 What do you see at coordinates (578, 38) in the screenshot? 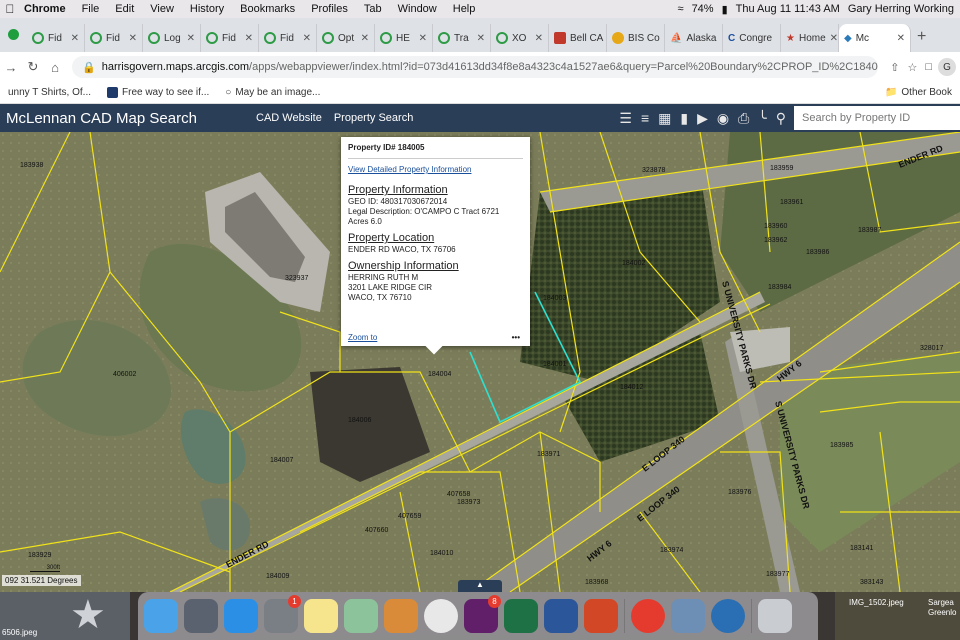
I see `browser-tab: Bell CA` at bounding box center [578, 38].